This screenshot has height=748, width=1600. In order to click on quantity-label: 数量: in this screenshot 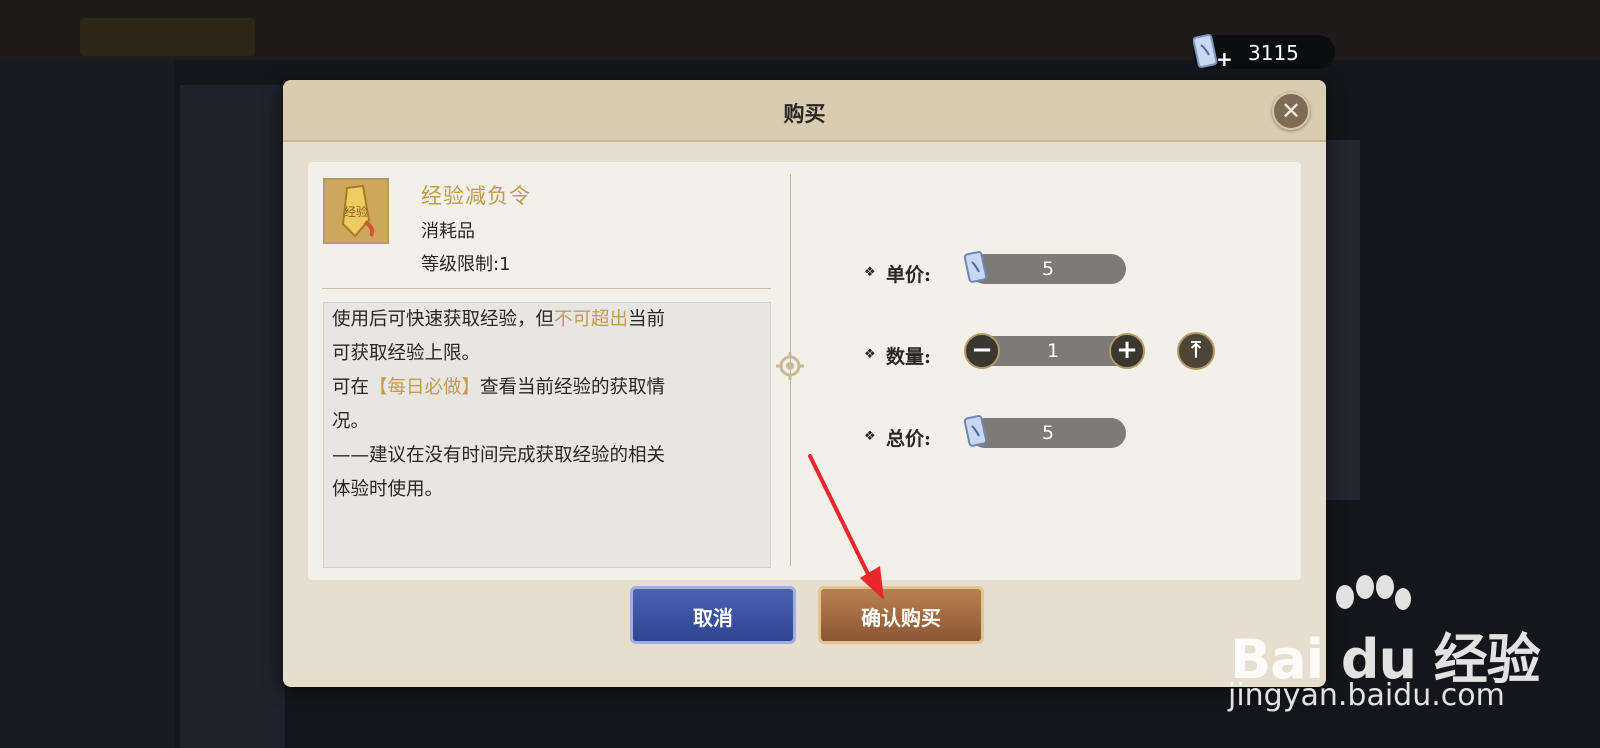, I will do `click(909, 357)`.